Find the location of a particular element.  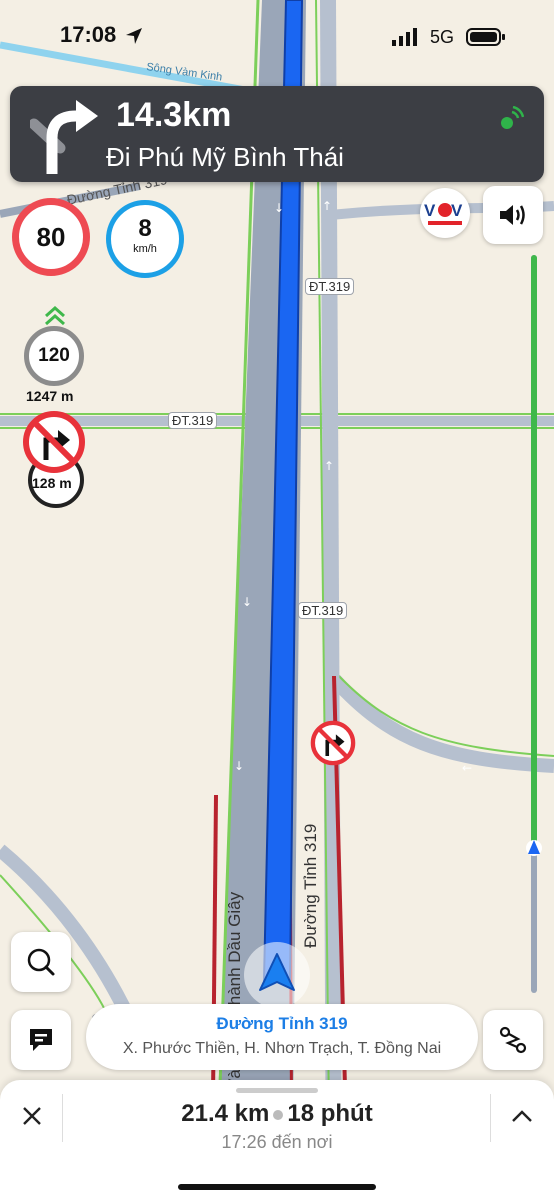

location-arrow-icon is located at coordinates (134, 36).